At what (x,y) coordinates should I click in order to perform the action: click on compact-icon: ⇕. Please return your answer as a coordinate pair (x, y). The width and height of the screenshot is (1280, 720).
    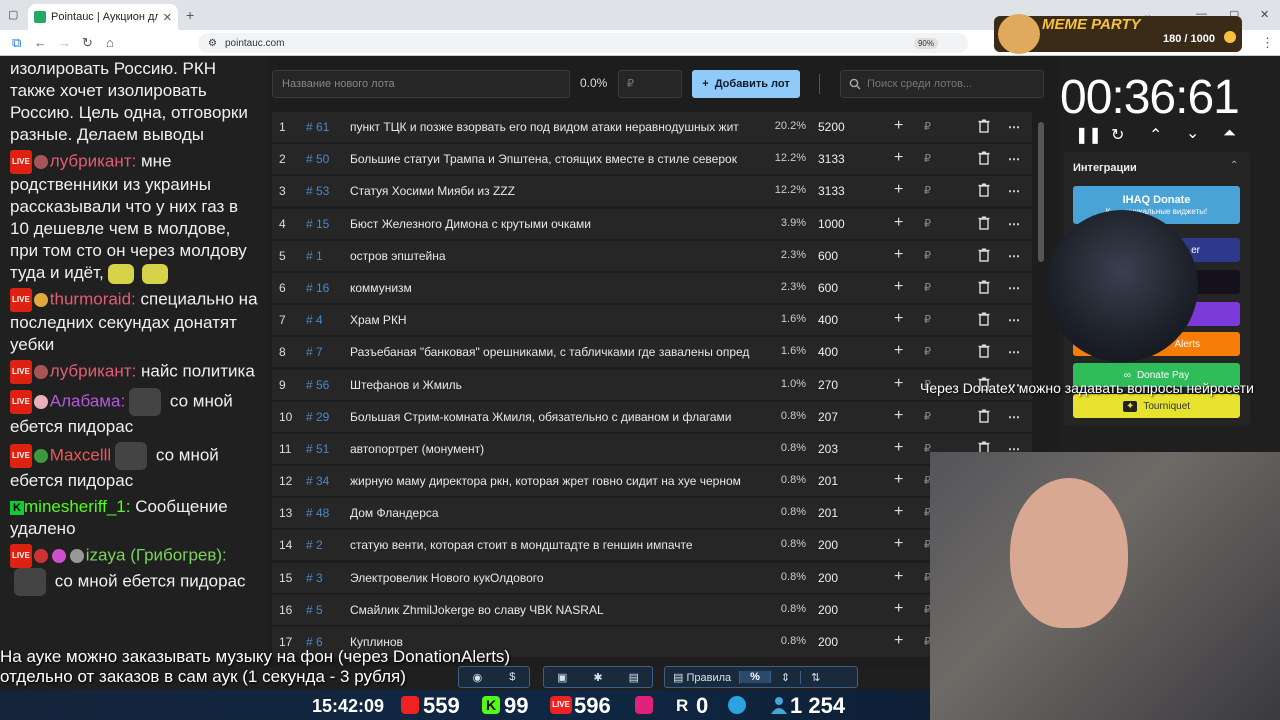
    Looking at the image, I should click on (786, 677).